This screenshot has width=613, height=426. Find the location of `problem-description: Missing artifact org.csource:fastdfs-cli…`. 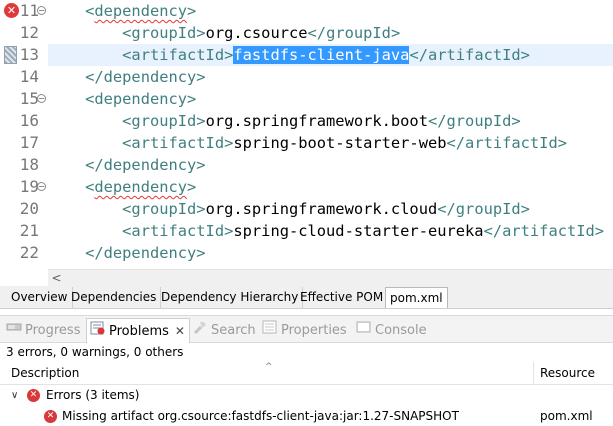

problem-description: Missing artifact org.csource:fastdfs-cli… is located at coordinates (260, 416).